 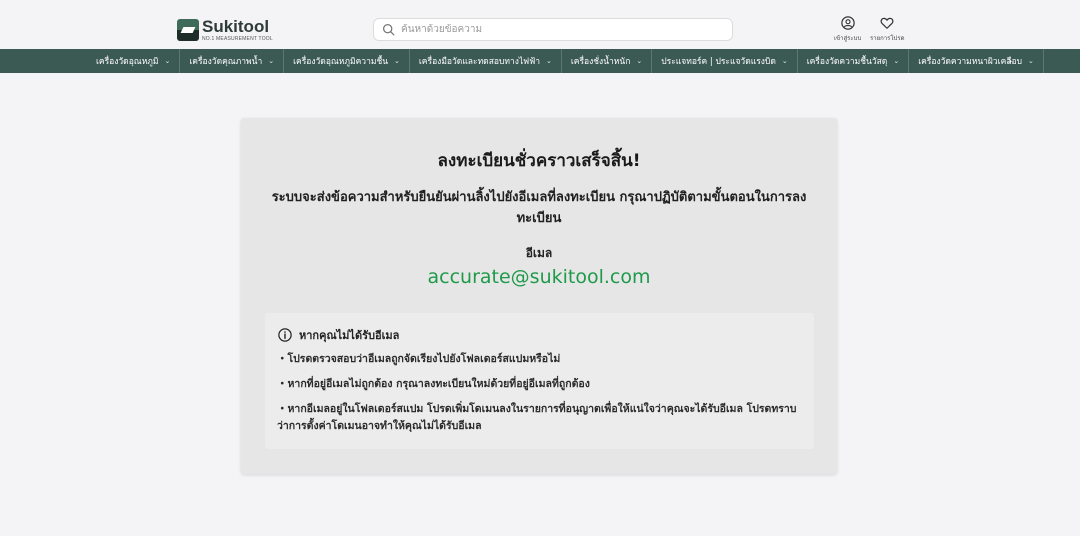 I want to click on nav-item-torque-wrench: ประแจทอร์ค | ประแจวัดแรงบิด ⌄, so click(x=725, y=61).